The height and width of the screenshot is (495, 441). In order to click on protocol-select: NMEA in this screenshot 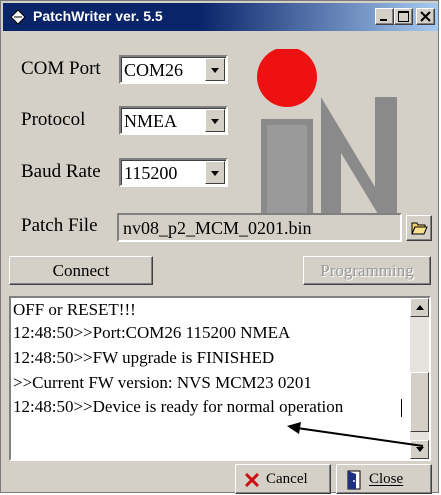, I will do `click(173, 120)`.